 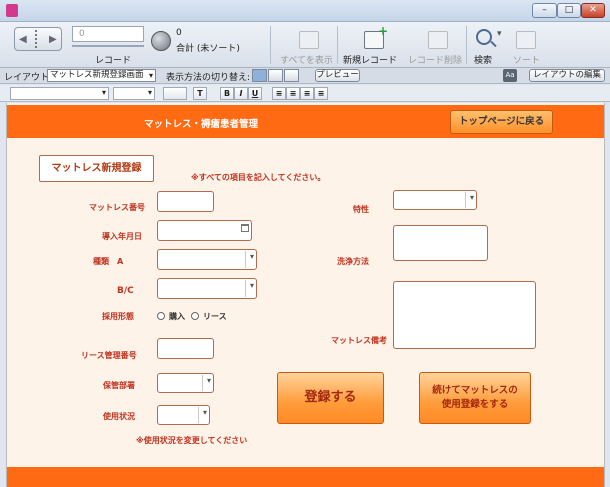 I want to click on mattress-no-input, so click(x=185, y=201).